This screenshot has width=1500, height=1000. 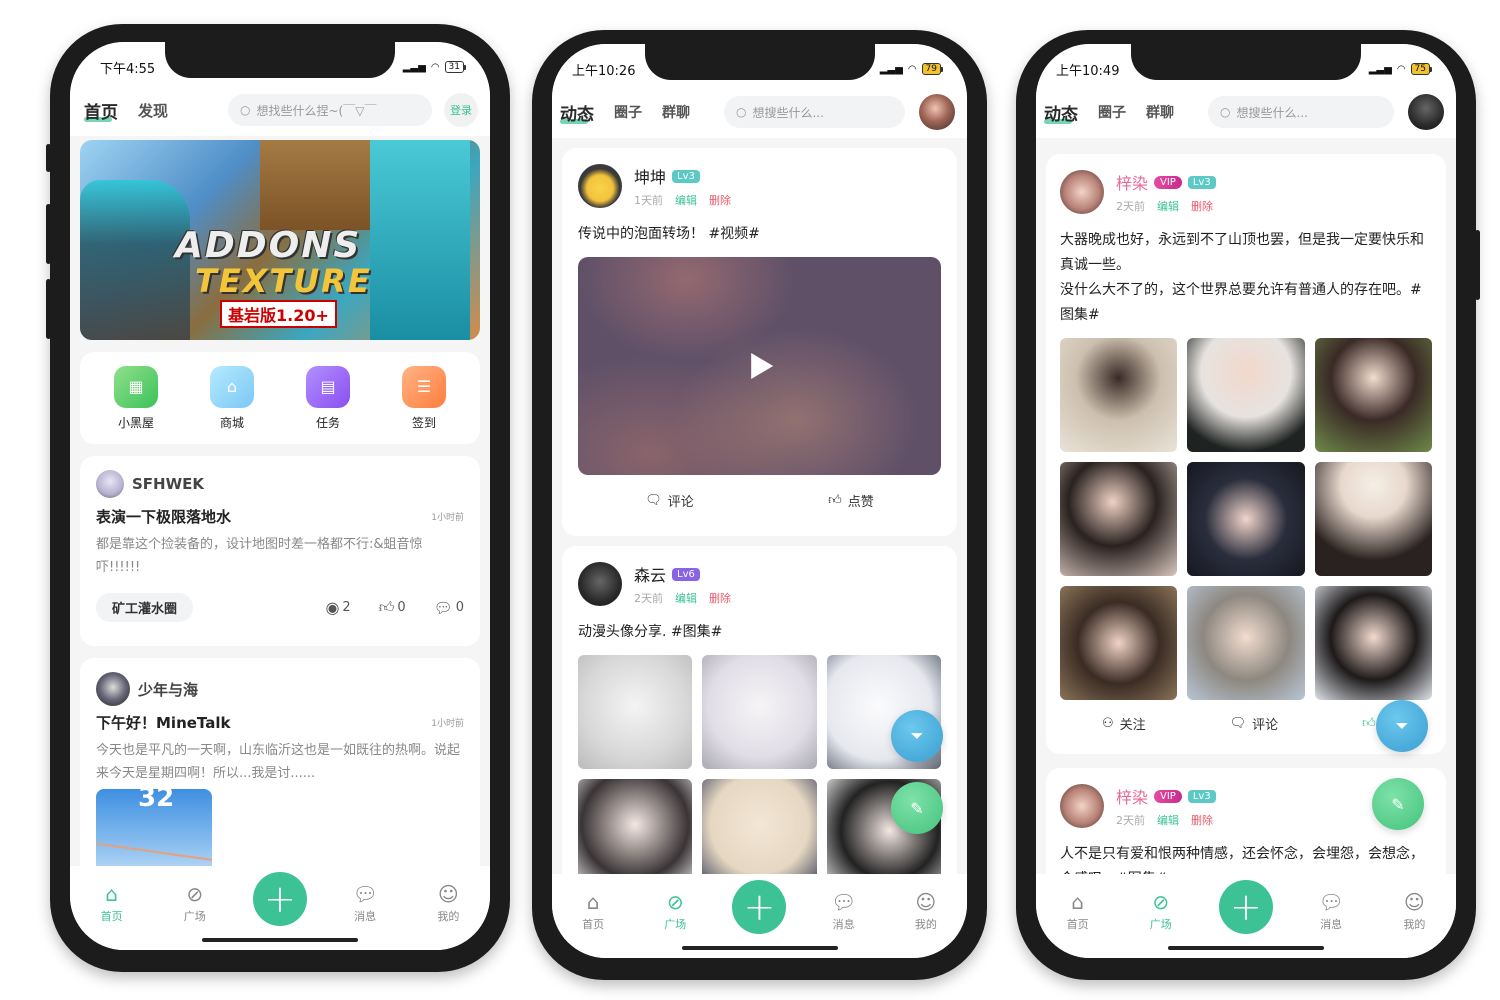 What do you see at coordinates (232, 398) in the screenshot?
I see `quick-action-shop: ⌂ 商城` at bounding box center [232, 398].